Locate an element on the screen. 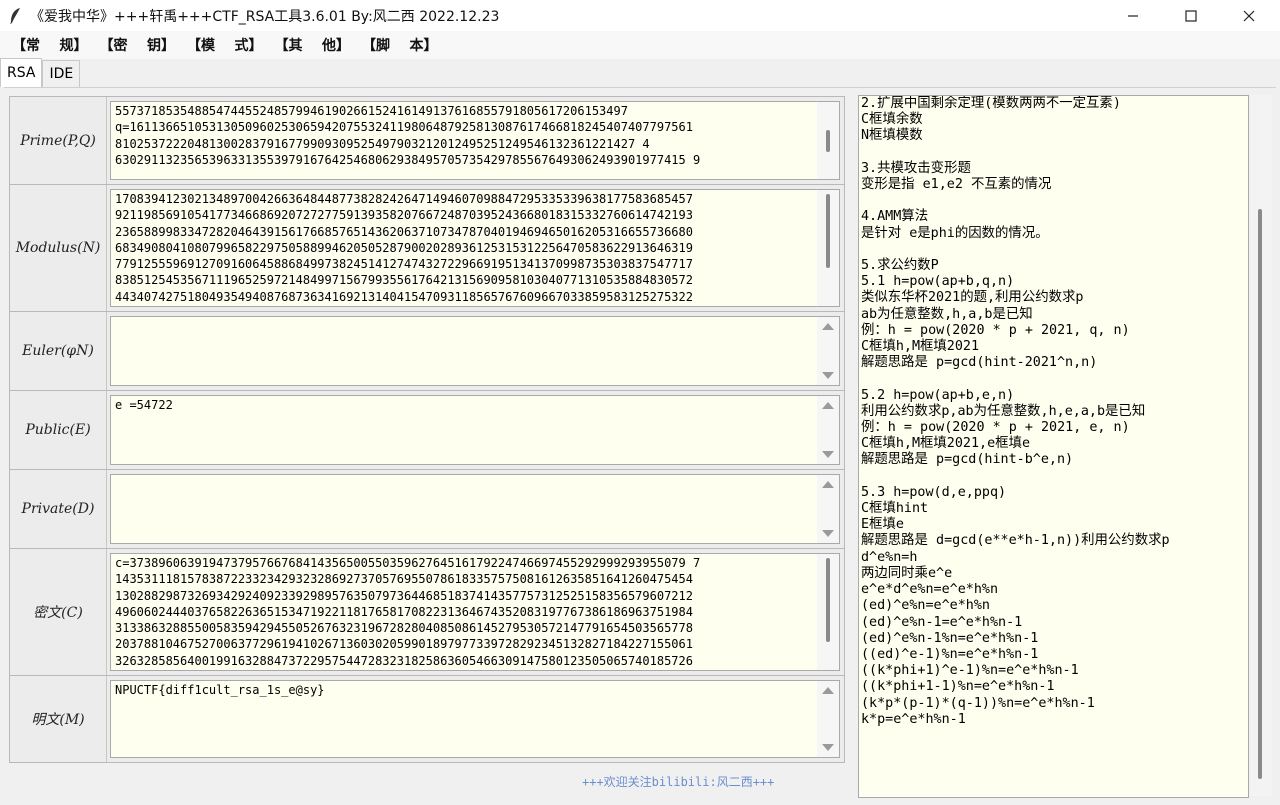  tab-ide: IDE is located at coordinates (61, 73).